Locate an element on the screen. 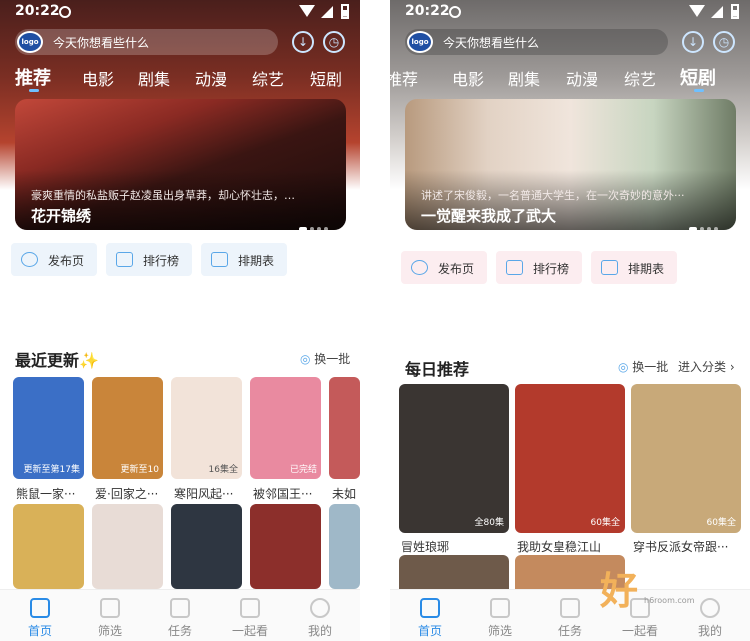 Image resolution: width=750 pixels, height=641 pixels. quick-label: 发布页 is located at coordinates (456, 269).